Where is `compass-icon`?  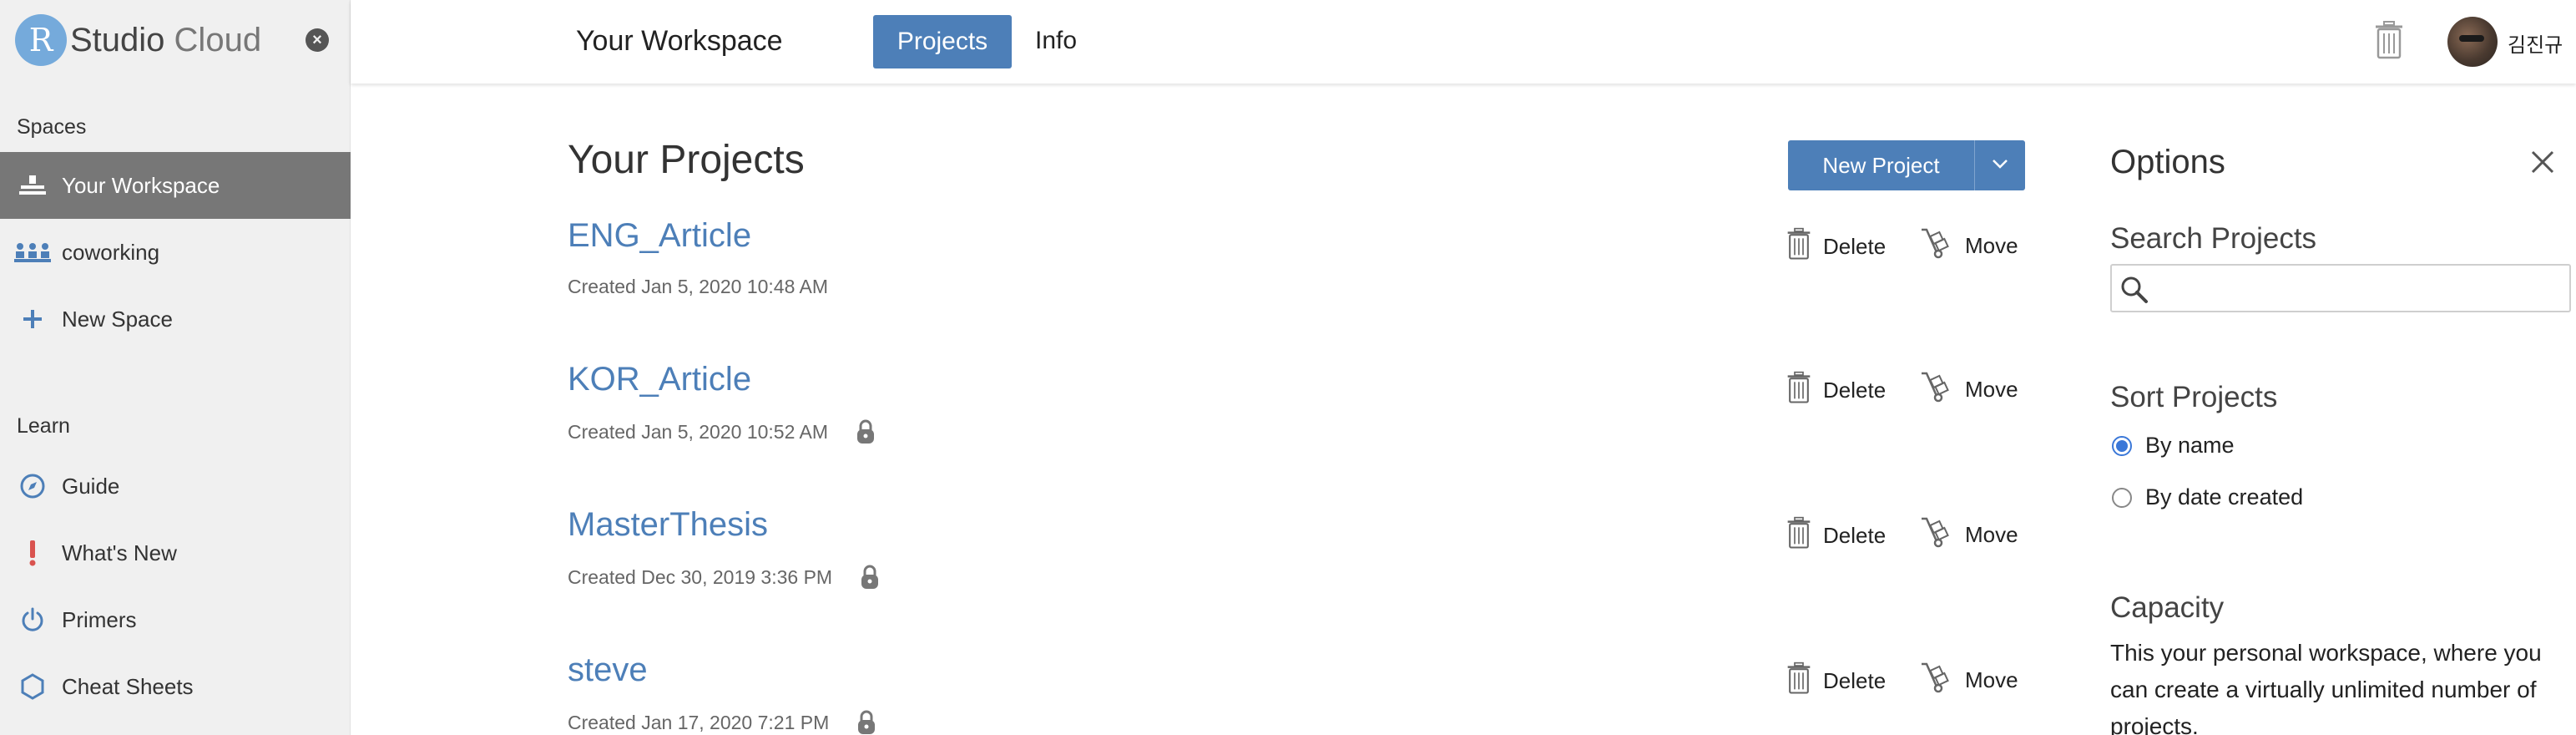
compass-icon is located at coordinates (31, 486).